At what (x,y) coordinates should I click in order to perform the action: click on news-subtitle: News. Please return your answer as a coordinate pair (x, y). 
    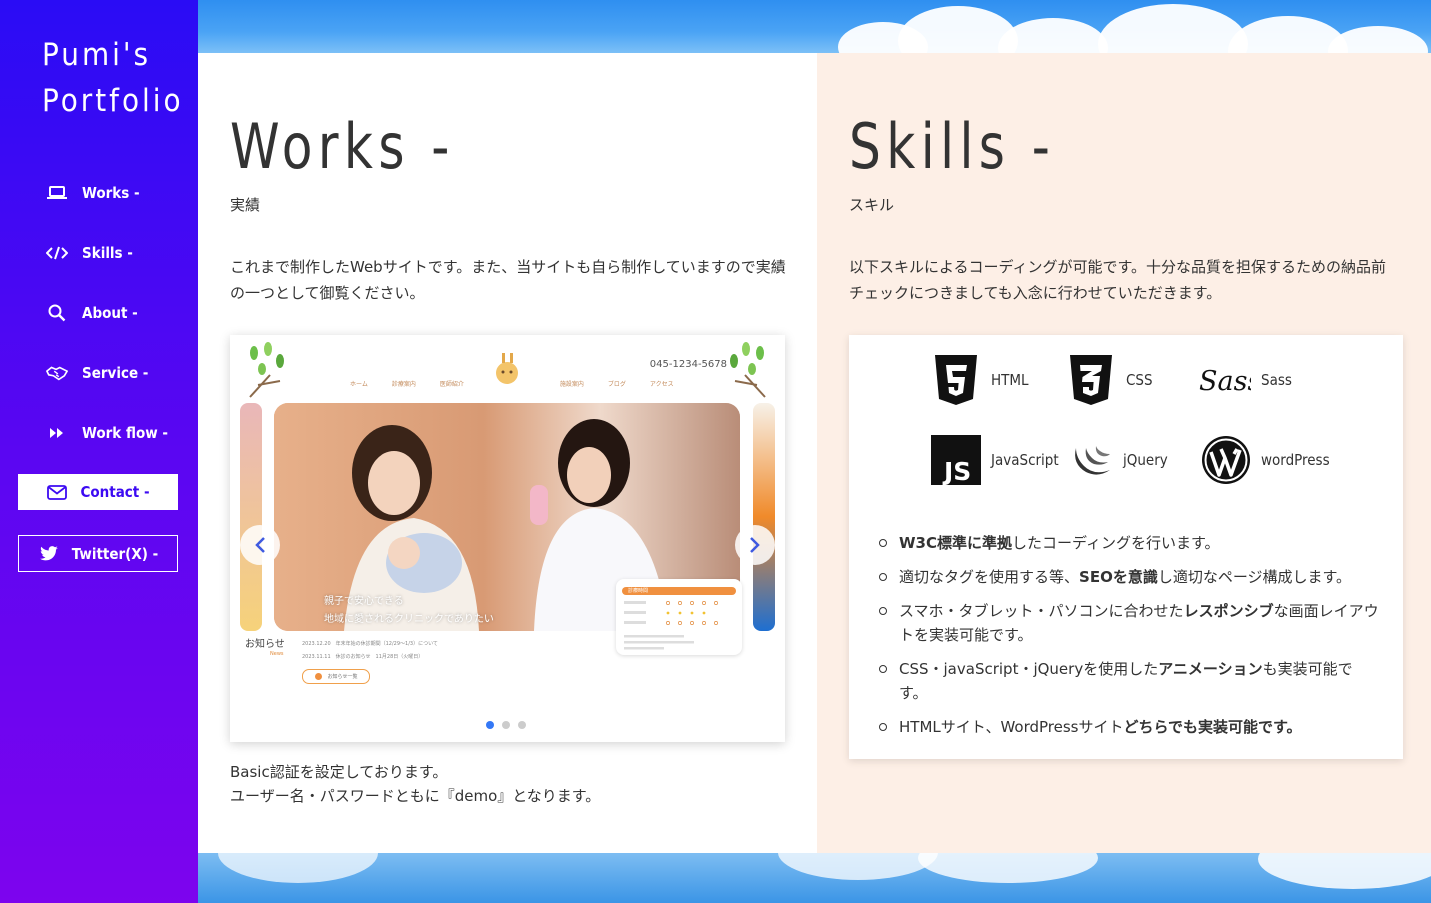
    Looking at the image, I should click on (277, 654).